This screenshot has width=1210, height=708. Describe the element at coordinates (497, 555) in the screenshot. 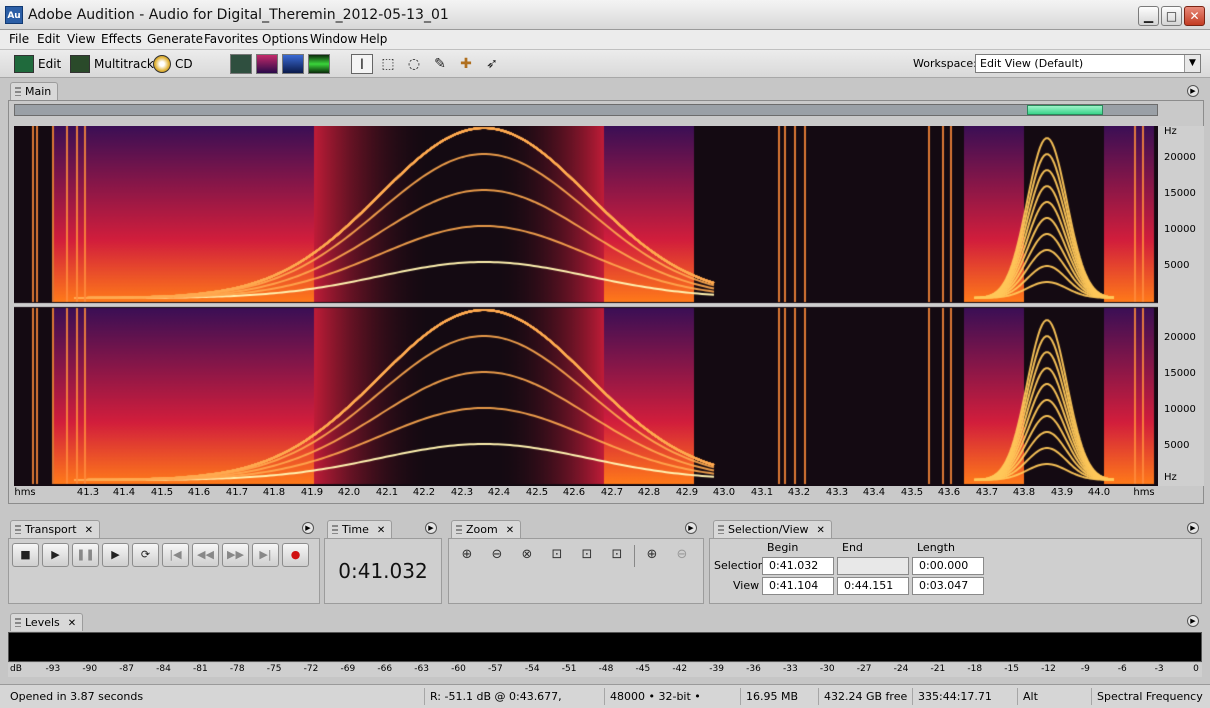

I see `zoom-out-horizontal-icon: ⊖` at that location.